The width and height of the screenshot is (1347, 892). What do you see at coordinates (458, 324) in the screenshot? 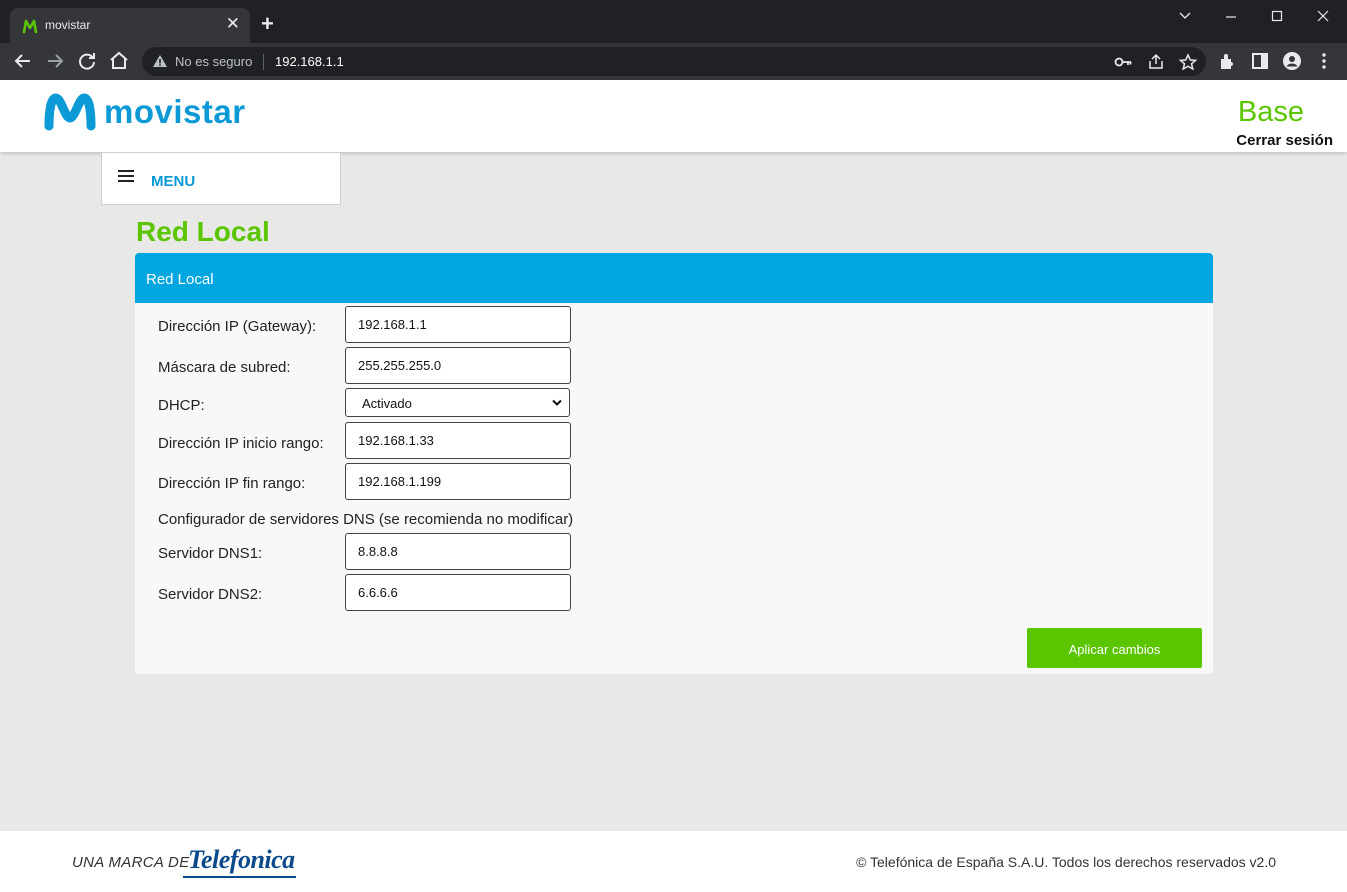
I see `gateway-input` at bounding box center [458, 324].